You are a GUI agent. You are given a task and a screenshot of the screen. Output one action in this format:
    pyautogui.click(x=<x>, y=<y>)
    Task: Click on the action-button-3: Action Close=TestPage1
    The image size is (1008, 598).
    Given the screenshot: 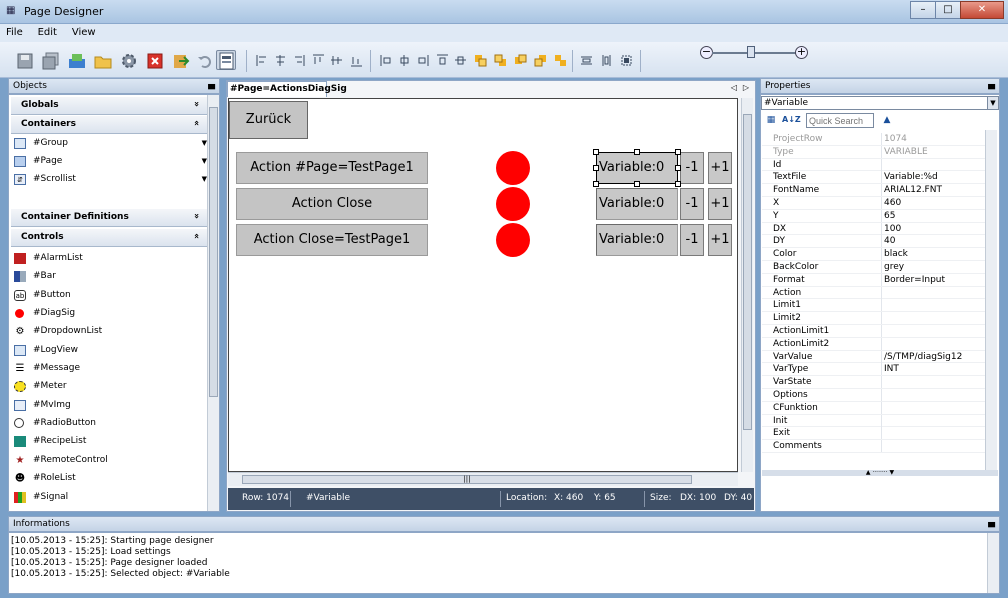 What is the action you would take?
    pyautogui.click(x=332, y=240)
    